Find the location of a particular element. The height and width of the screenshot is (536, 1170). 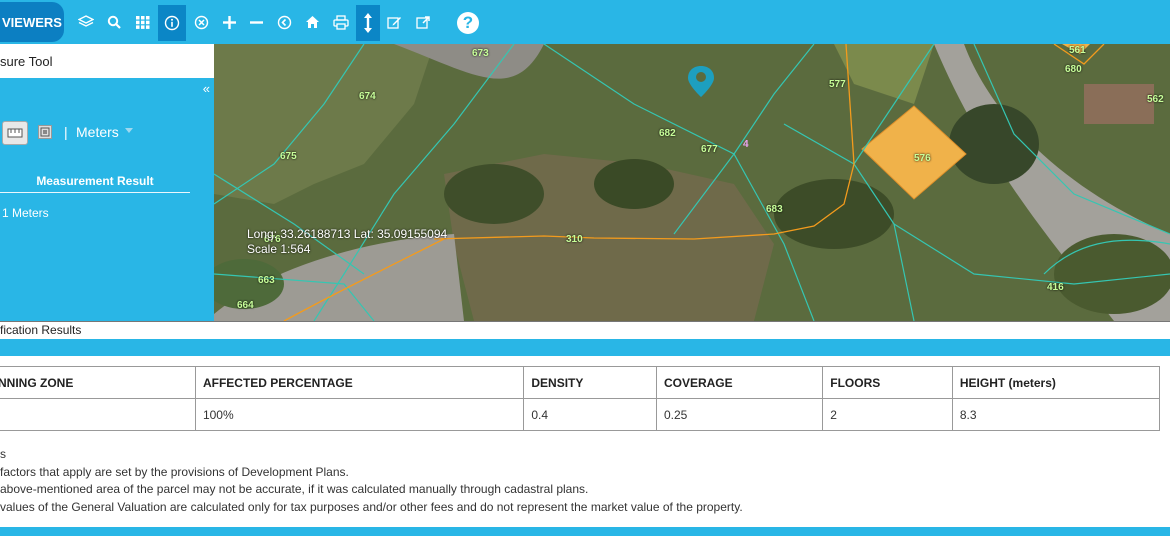

table-row: 100% 0.4 0.25 2 8.3 is located at coordinates (580, 414).